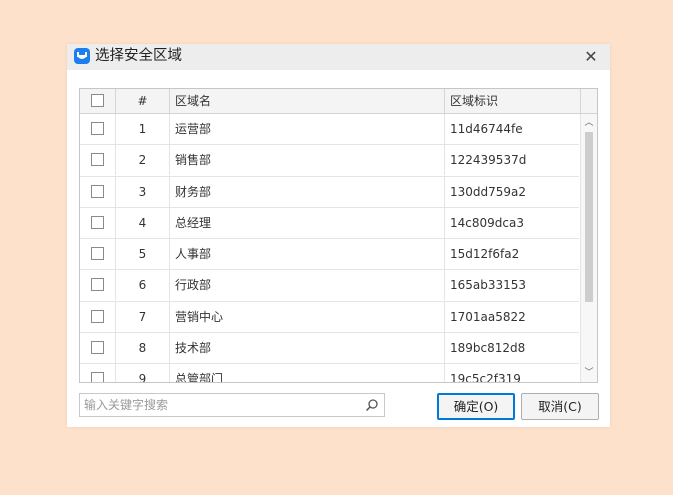  Describe the element at coordinates (143, 316) in the screenshot. I see `row-number: 7` at that location.